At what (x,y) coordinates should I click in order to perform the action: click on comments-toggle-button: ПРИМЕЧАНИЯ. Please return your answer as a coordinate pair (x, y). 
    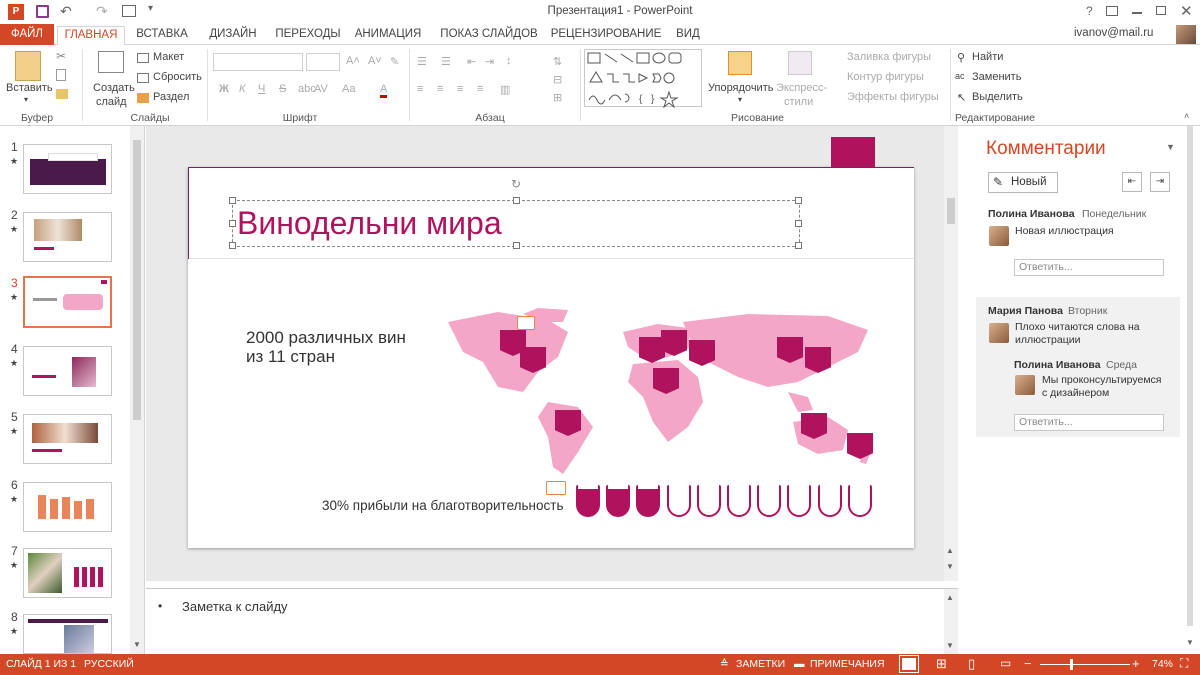
    Looking at the image, I should click on (847, 664).